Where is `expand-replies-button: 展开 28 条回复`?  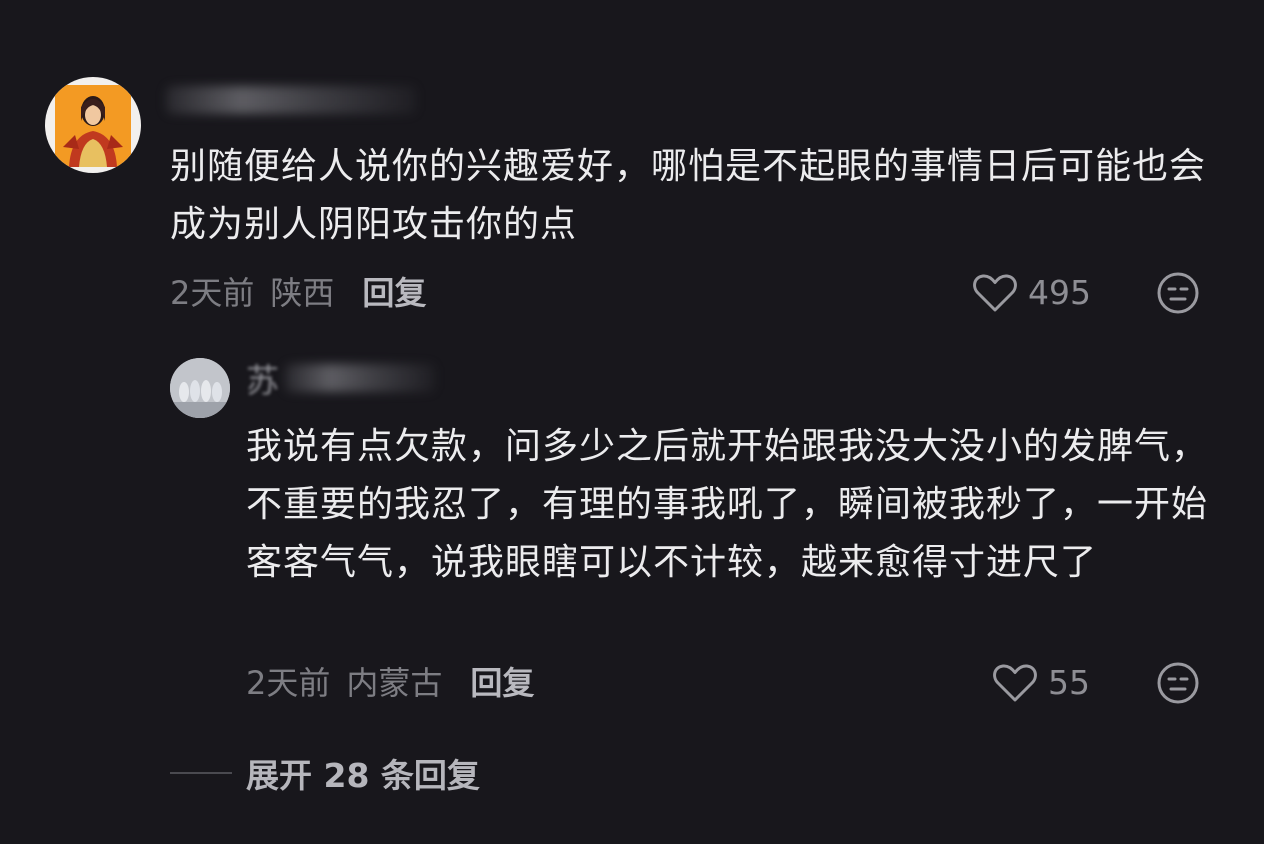
expand-replies-button: 展开 28 条回复 is located at coordinates (325, 773).